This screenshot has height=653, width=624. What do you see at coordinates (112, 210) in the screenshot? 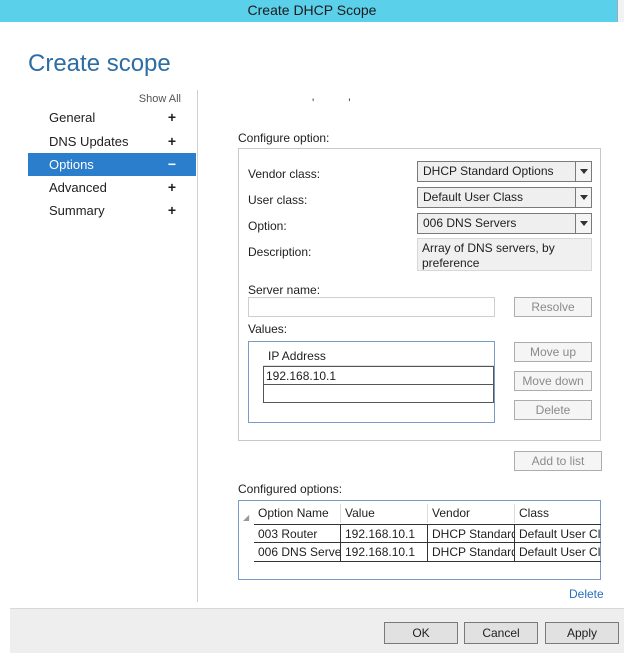
I see `nav-item-summary: Summary +` at bounding box center [112, 210].